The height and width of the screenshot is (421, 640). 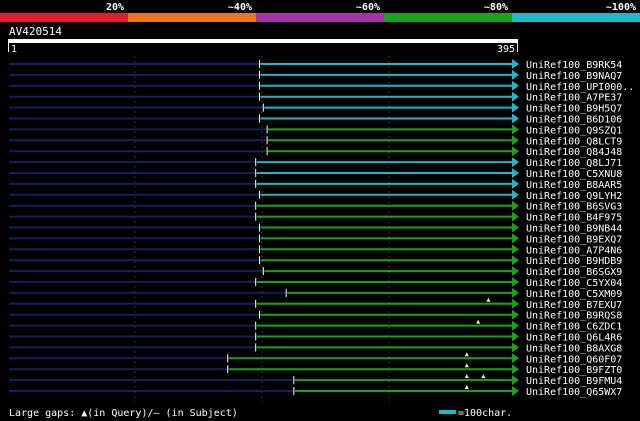 I want to click on hit-row: UniRef100_Q8LJ71, so click(x=315, y=163).